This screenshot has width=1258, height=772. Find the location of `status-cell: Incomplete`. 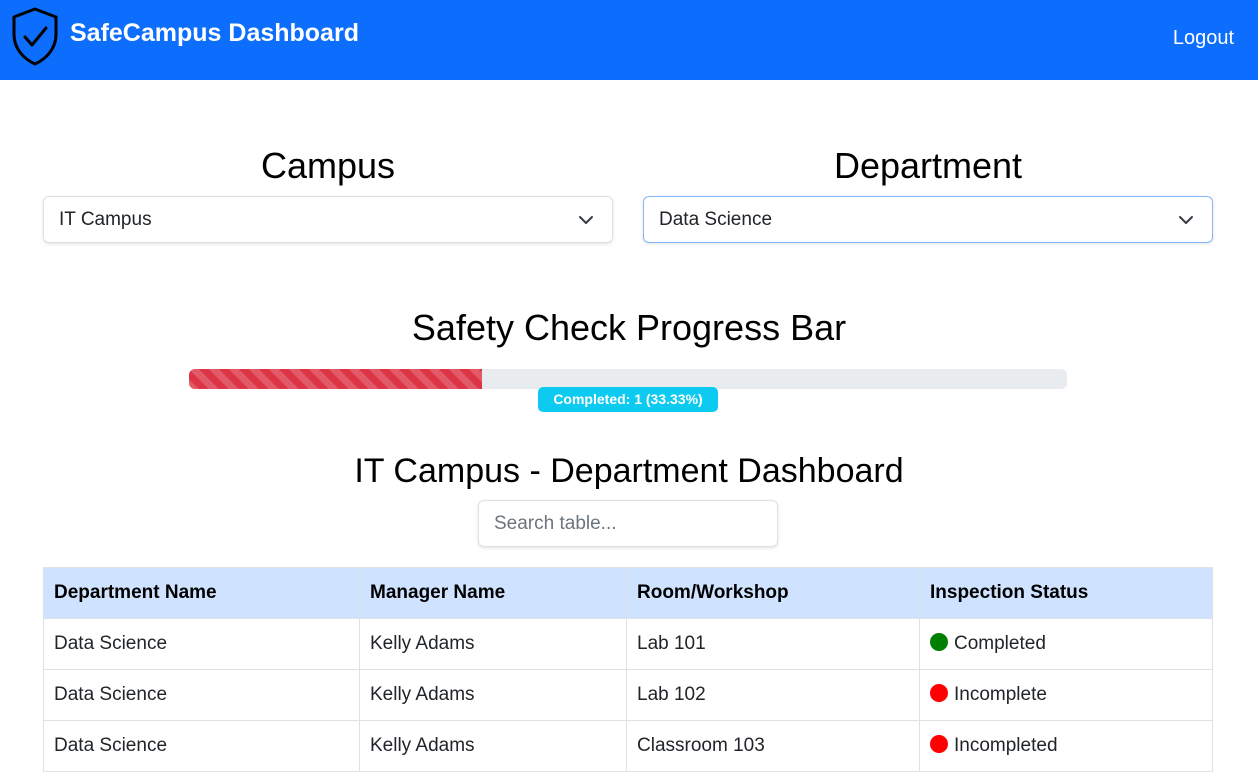

status-cell: Incomplete is located at coordinates (1066, 695).